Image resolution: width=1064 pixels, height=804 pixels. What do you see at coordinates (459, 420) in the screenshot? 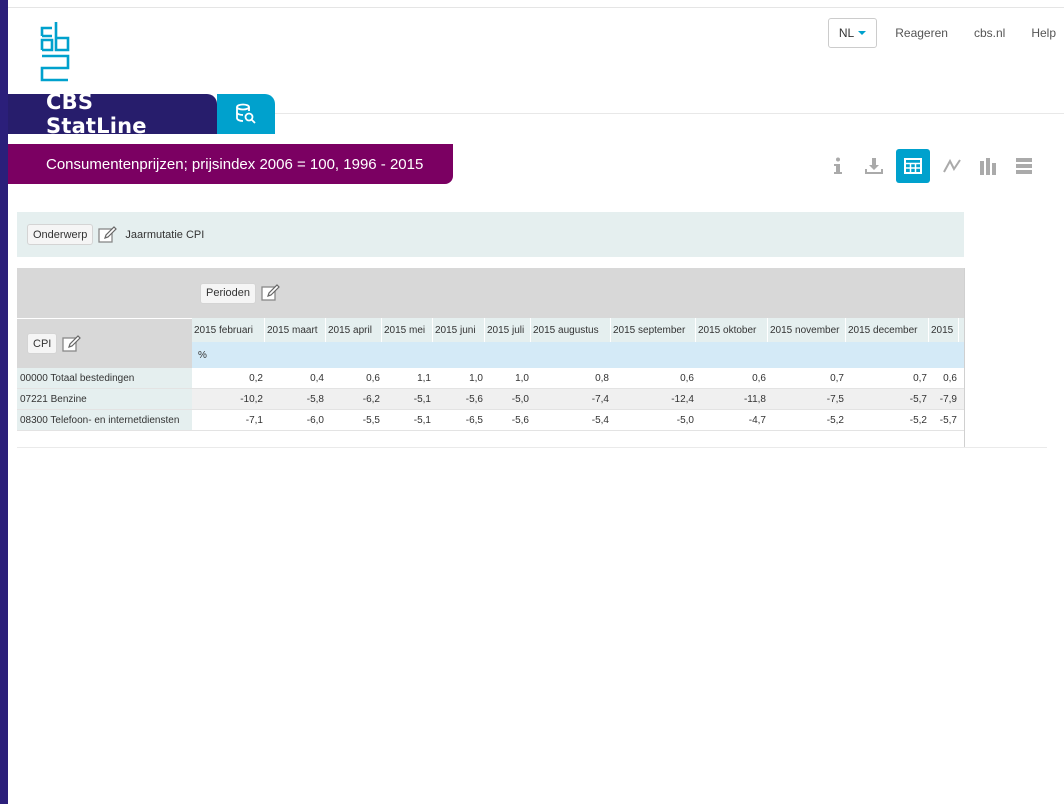
I see `table-cell: -6,5` at bounding box center [459, 420].